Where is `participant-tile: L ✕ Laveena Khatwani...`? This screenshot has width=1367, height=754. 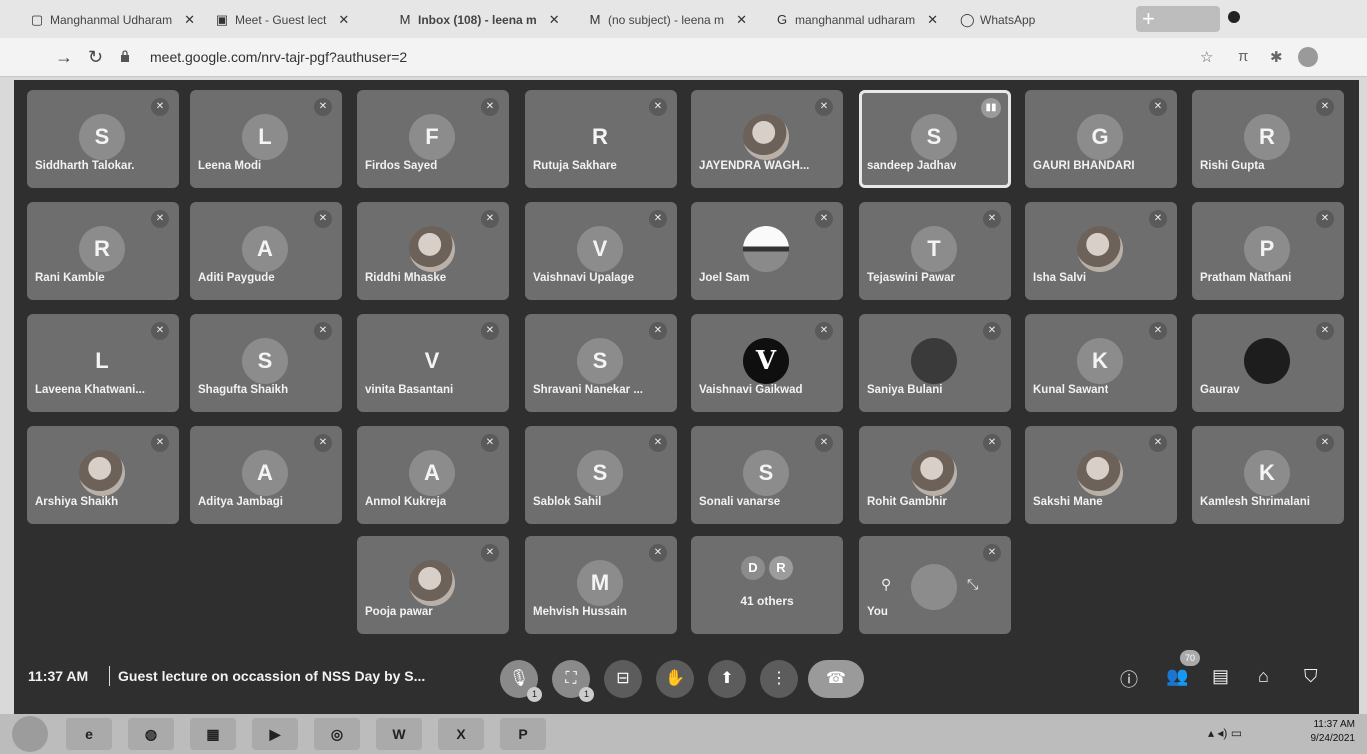
participant-tile: L ✕ Laveena Khatwani... is located at coordinates (103, 363).